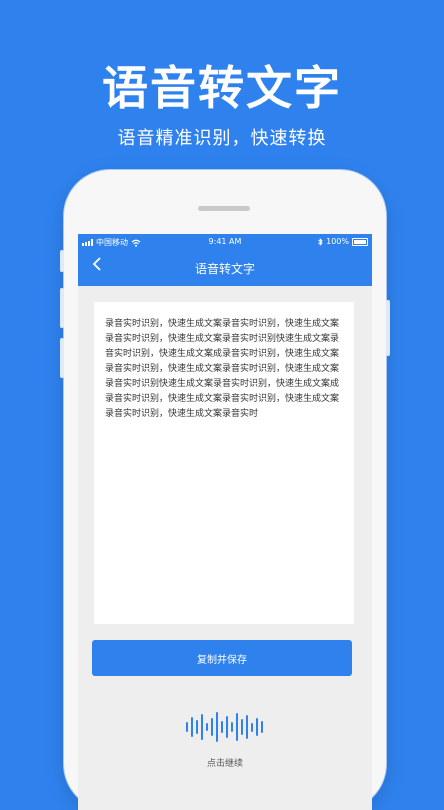  What do you see at coordinates (337, 241) in the screenshot?
I see `battery-percent: 100%` at bounding box center [337, 241].